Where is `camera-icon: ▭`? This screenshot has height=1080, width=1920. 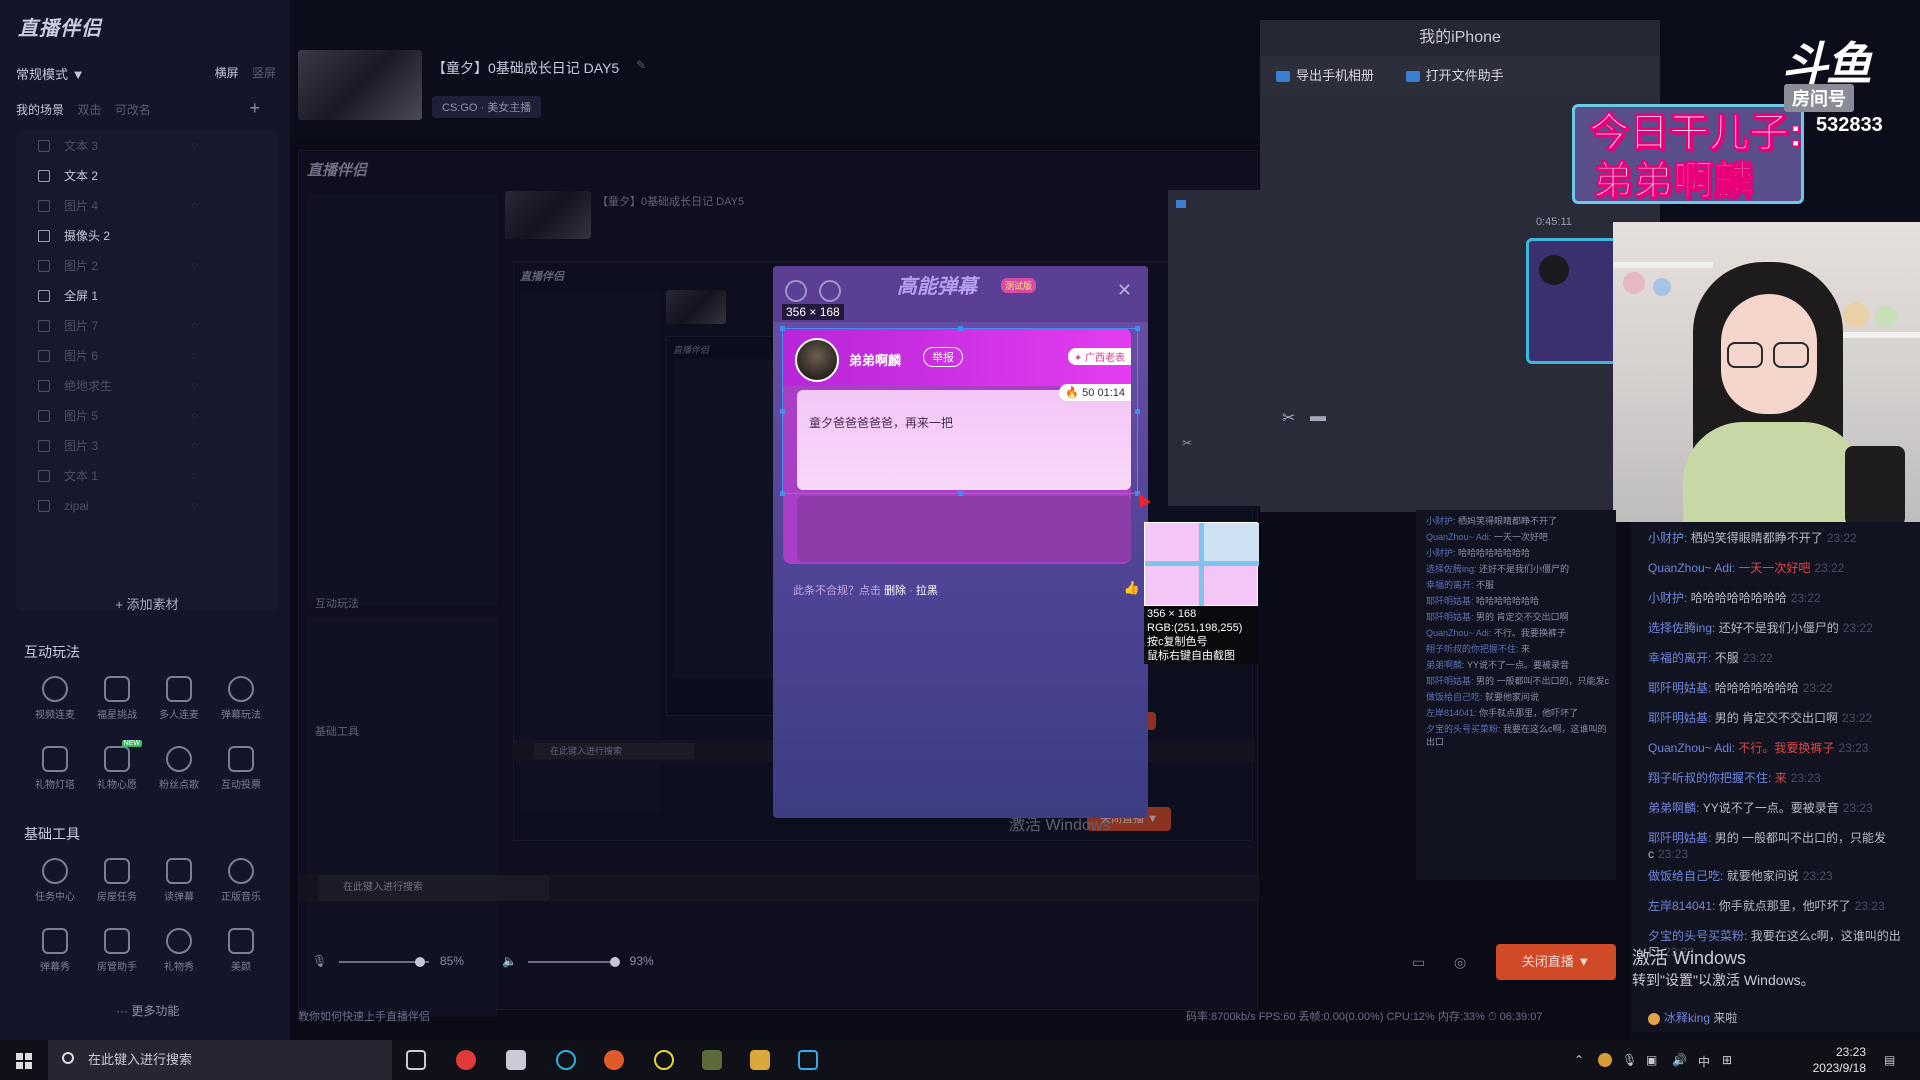 camera-icon: ▭ is located at coordinates (1418, 962).